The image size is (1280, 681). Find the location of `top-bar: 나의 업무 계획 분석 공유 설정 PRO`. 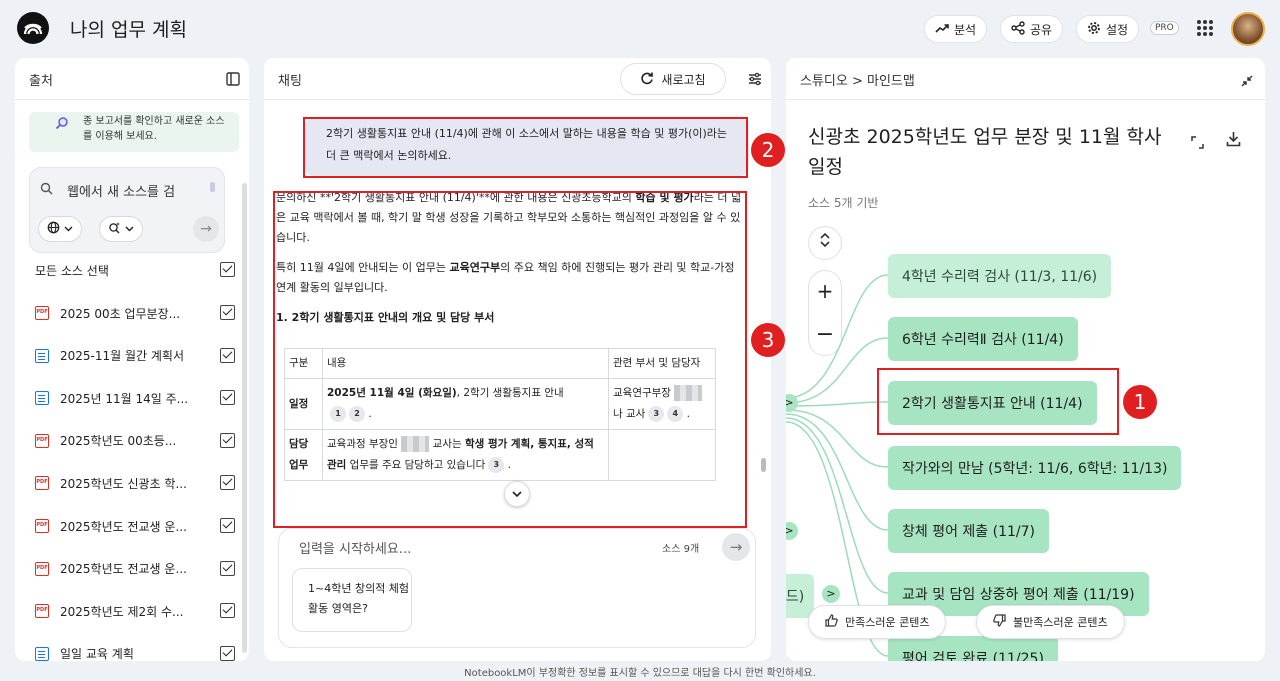

top-bar: 나의 업무 계획 분석 공유 설정 PRO is located at coordinates (640, 28).